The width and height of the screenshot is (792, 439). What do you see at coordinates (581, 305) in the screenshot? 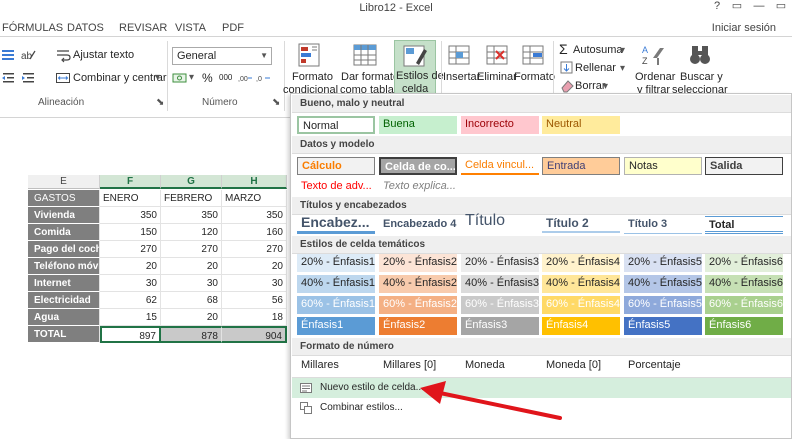
I see `style-60-enfasis4: 60% - Énfasis4` at bounding box center [581, 305].